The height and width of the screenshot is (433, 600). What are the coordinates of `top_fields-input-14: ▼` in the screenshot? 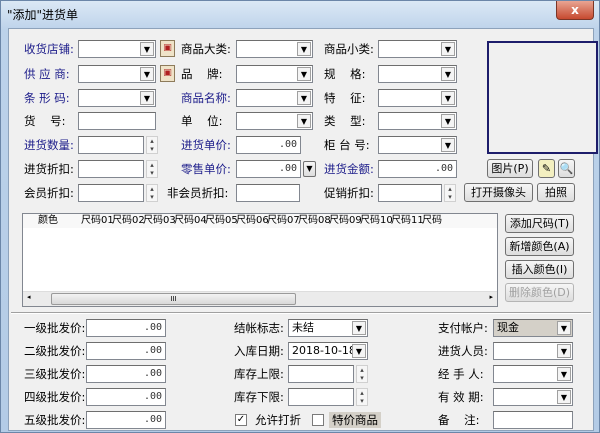 It's located at (417, 145).